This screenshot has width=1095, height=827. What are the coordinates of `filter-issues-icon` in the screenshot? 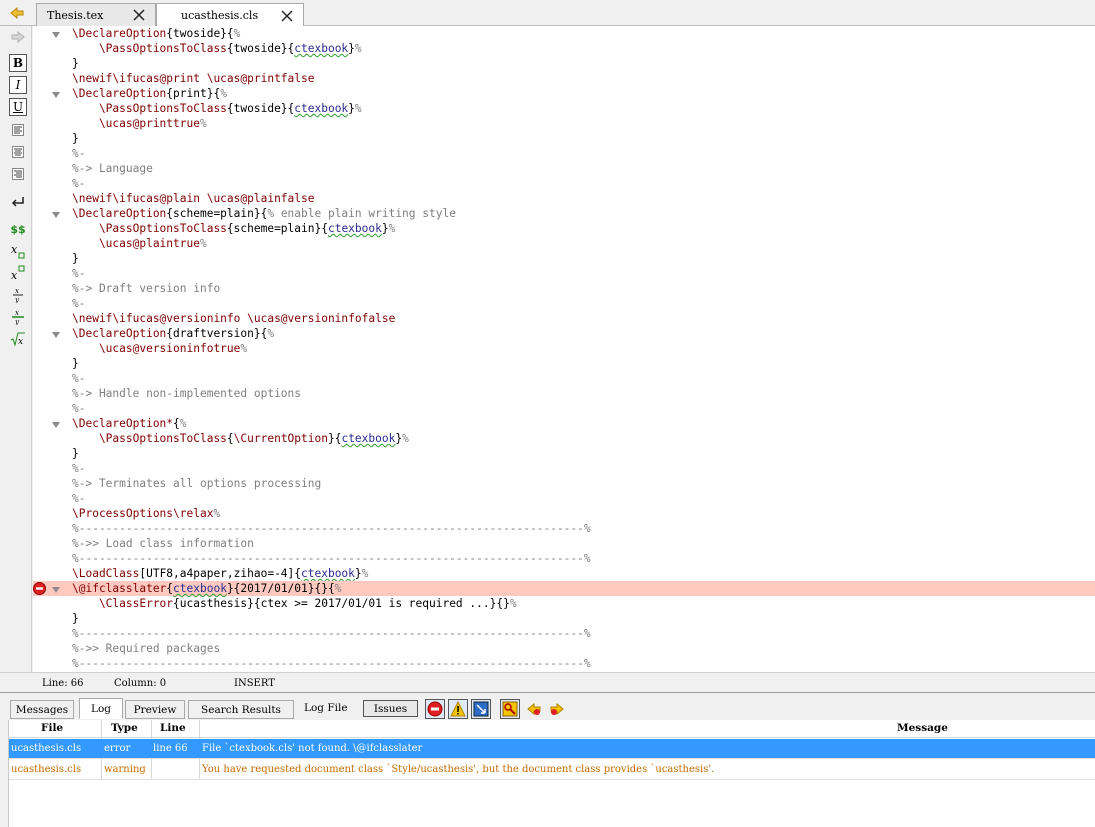 It's located at (510, 709).